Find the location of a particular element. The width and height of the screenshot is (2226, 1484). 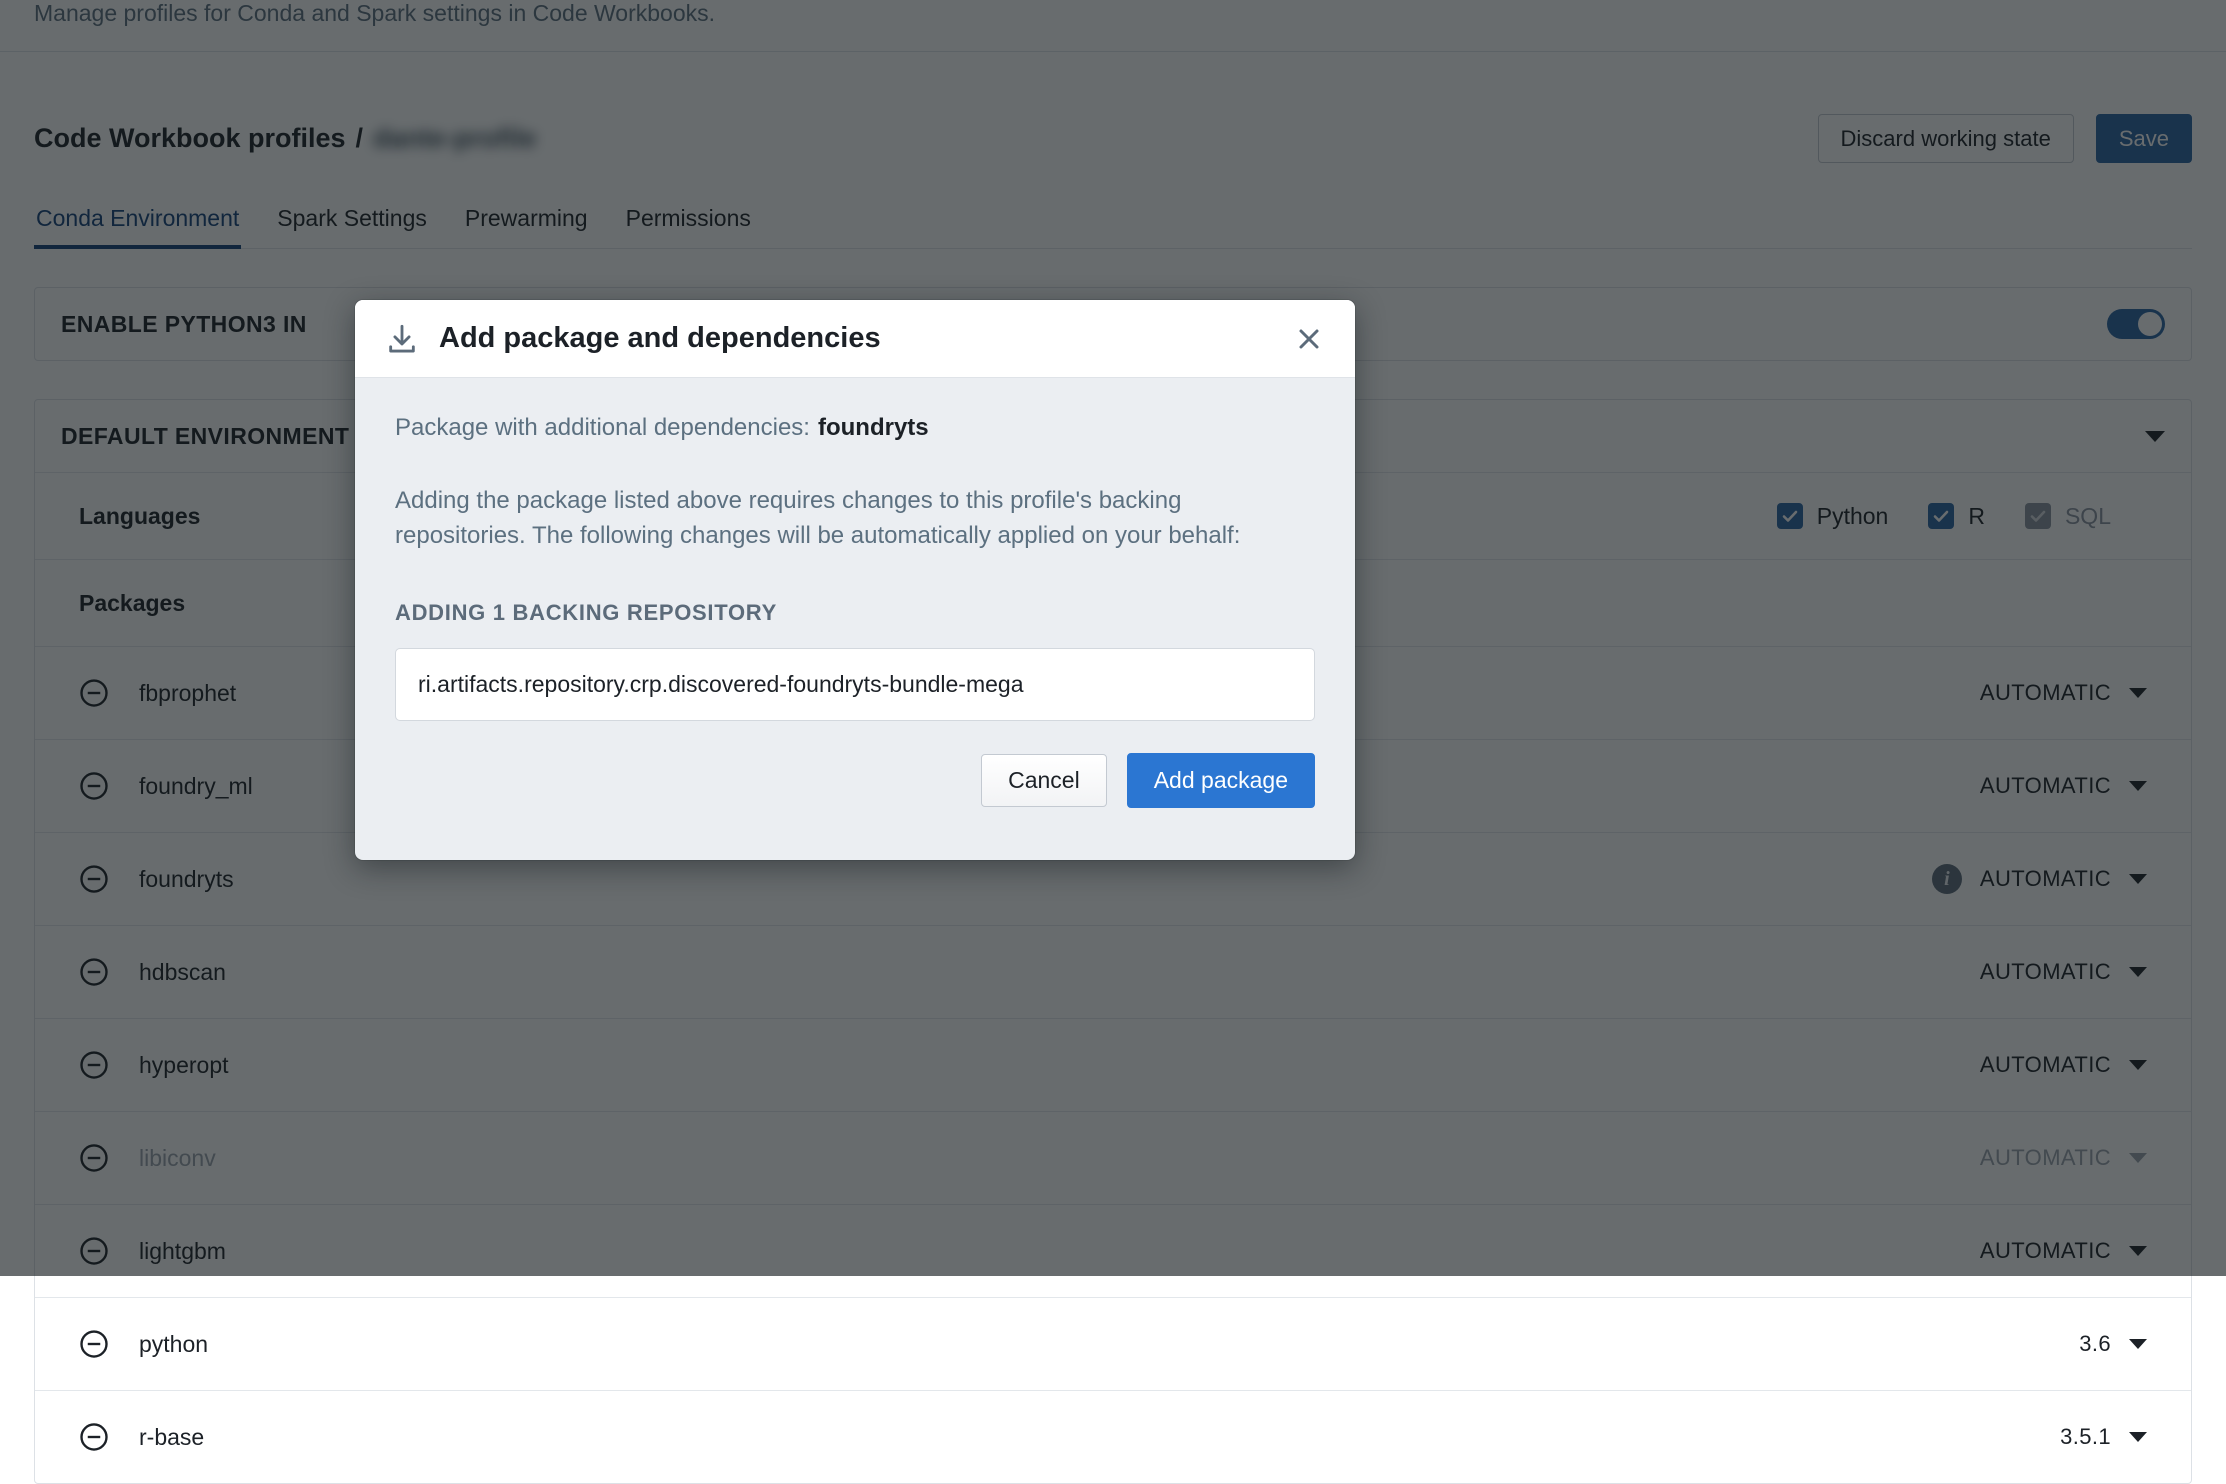

dialog-header: Add package and dependencies is located at coordinates (855, 339).